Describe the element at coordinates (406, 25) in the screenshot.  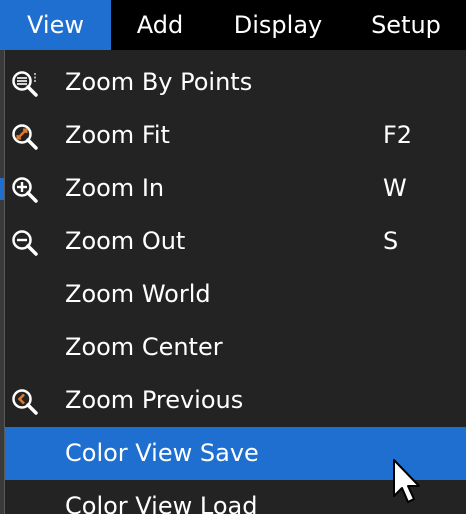
I see `menu-setup: Setup` at that location.